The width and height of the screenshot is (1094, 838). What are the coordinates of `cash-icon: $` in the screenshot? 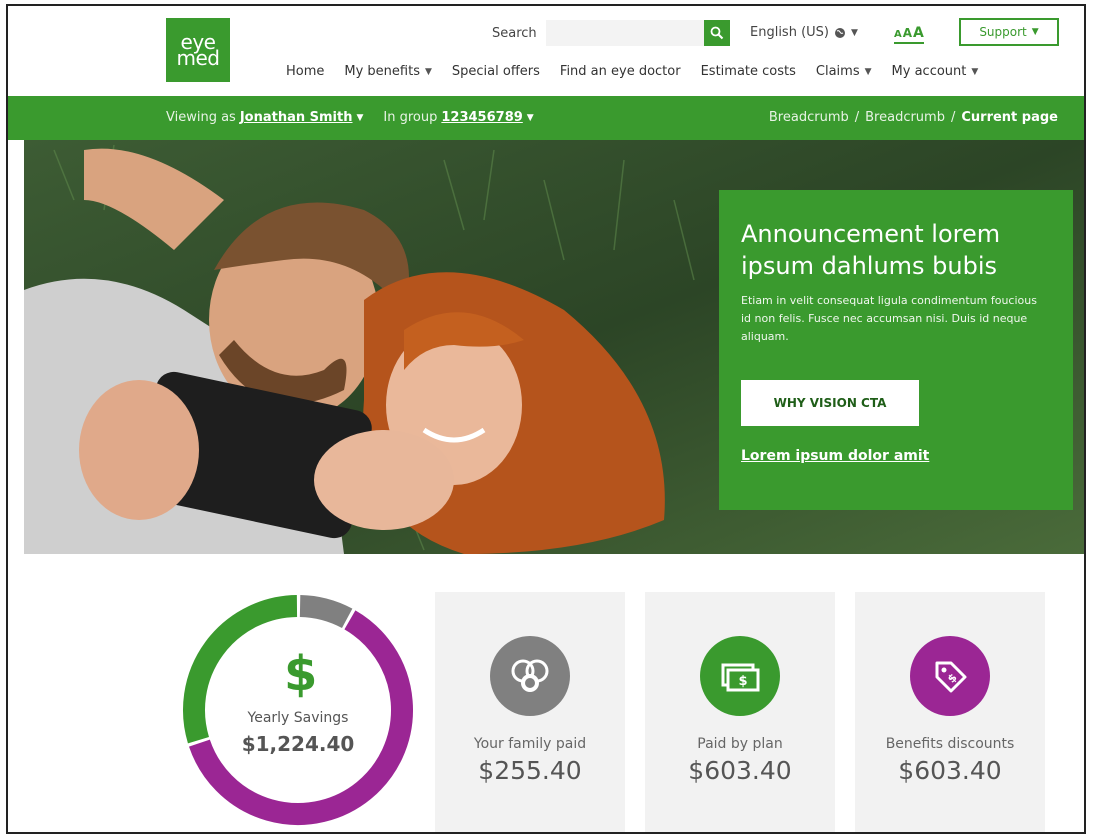 It's located at (740, 676).